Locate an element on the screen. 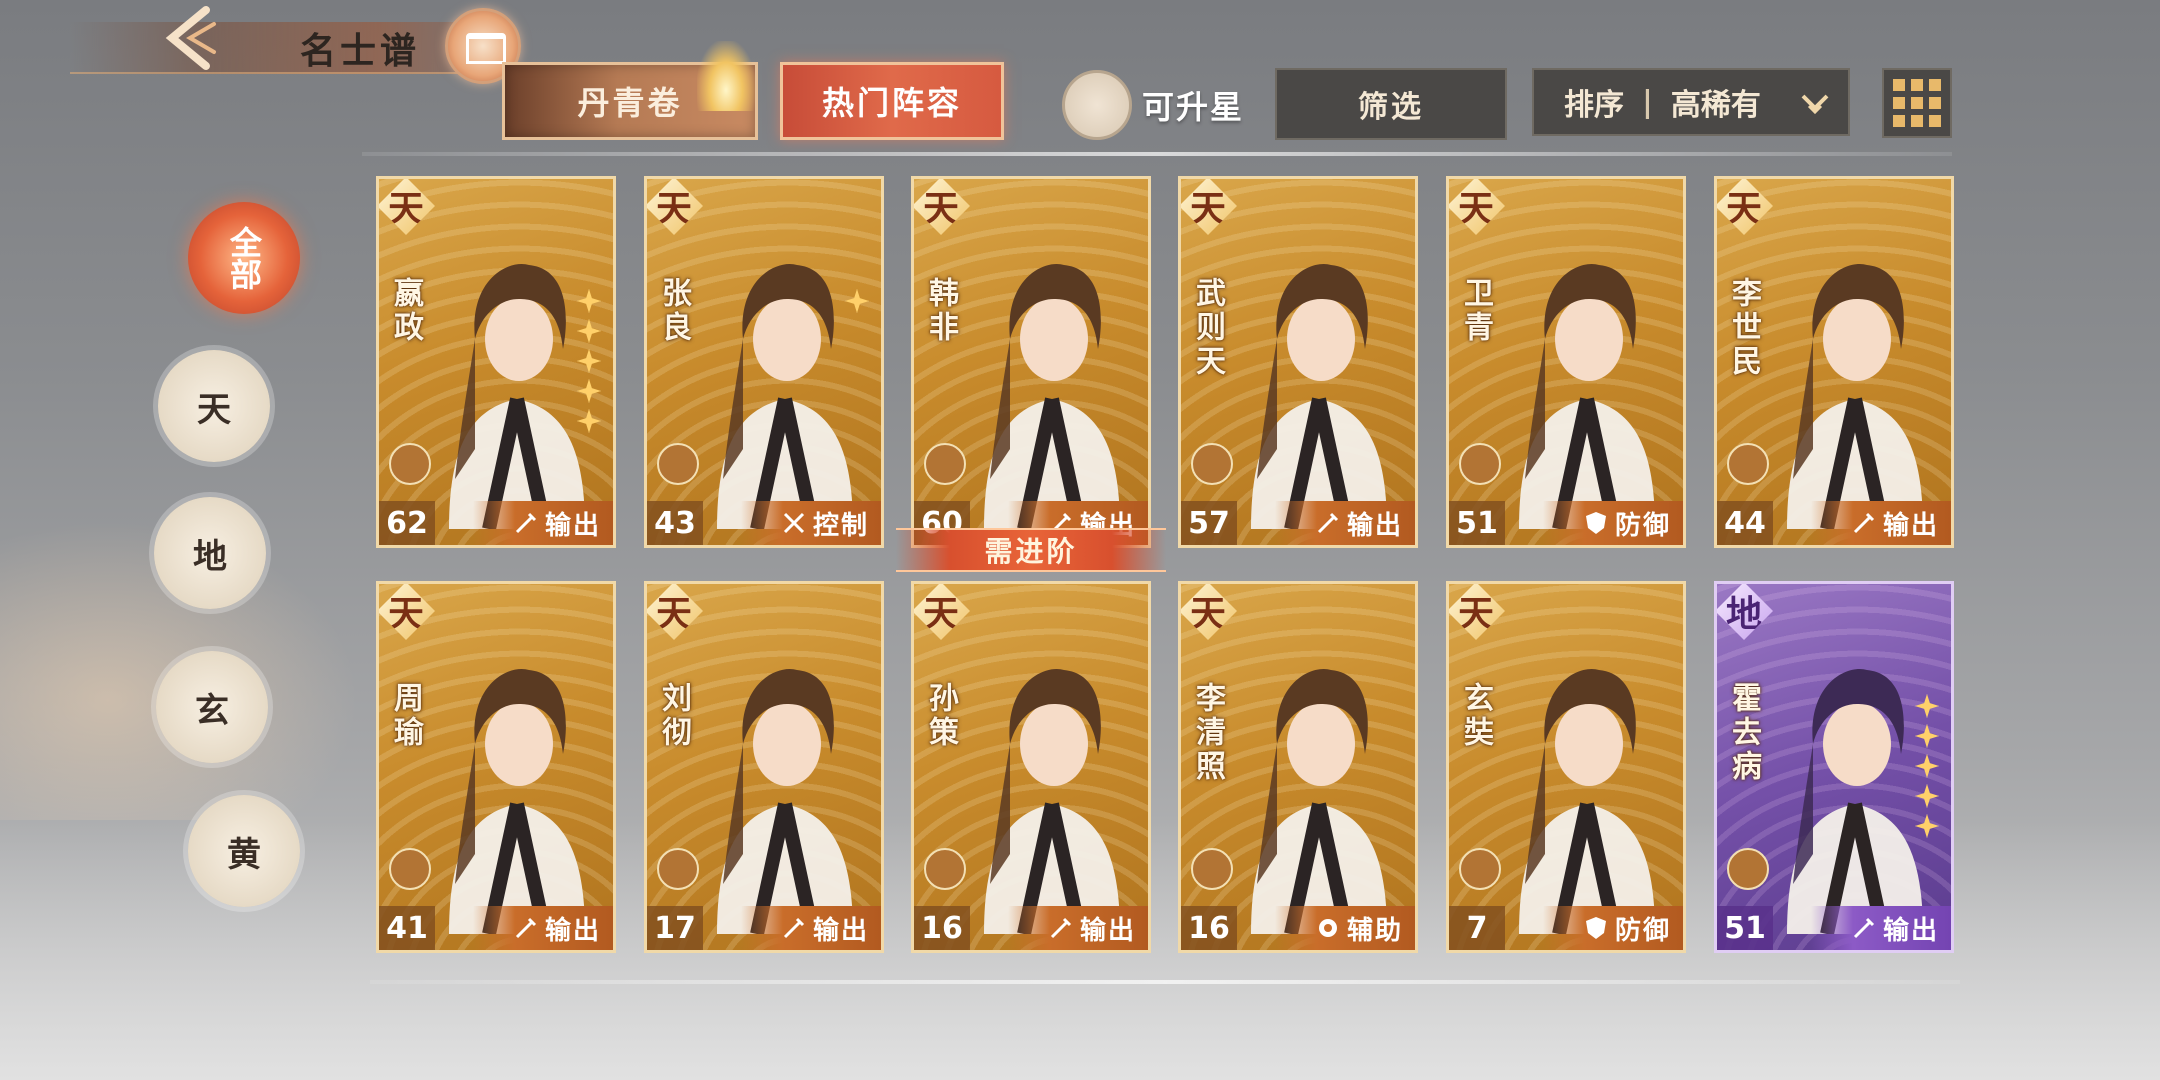 The height and width of the screenshot is (1080, 2160). role-label: 防御 is located at coordinates (1642, 525).